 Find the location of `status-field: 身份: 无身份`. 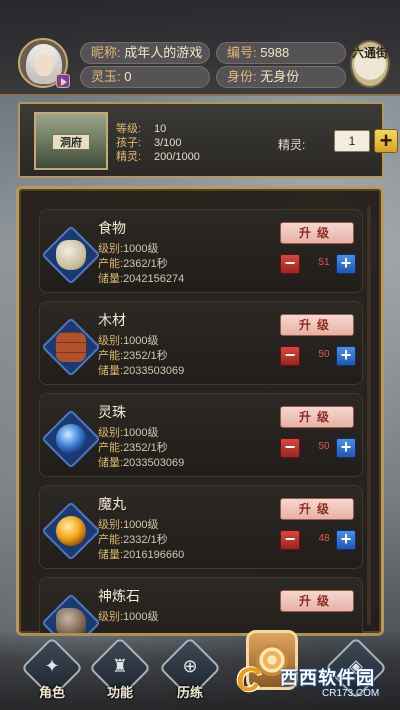

status-field: 身份: 无身份 is located at coordinates (281, 77).